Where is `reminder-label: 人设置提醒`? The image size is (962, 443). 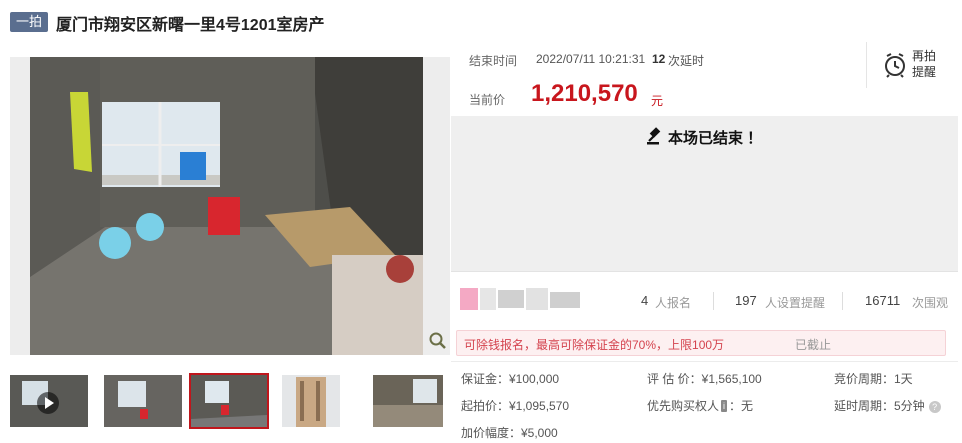
reminder-label: 人设置提醒 is located at coordinates (795, 303).